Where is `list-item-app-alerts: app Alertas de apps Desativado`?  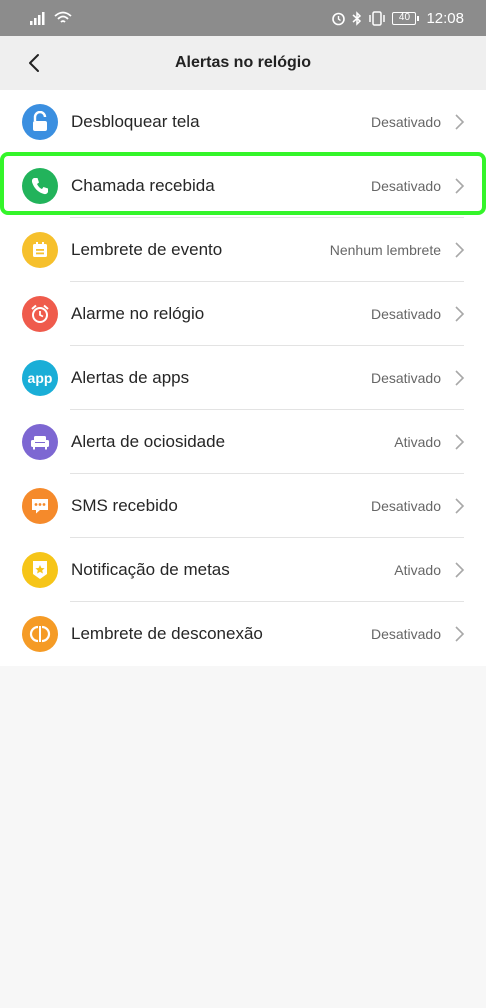 list-item-app-alerts: app Alertas de apps Desativado is located at coordinates (243, 378).